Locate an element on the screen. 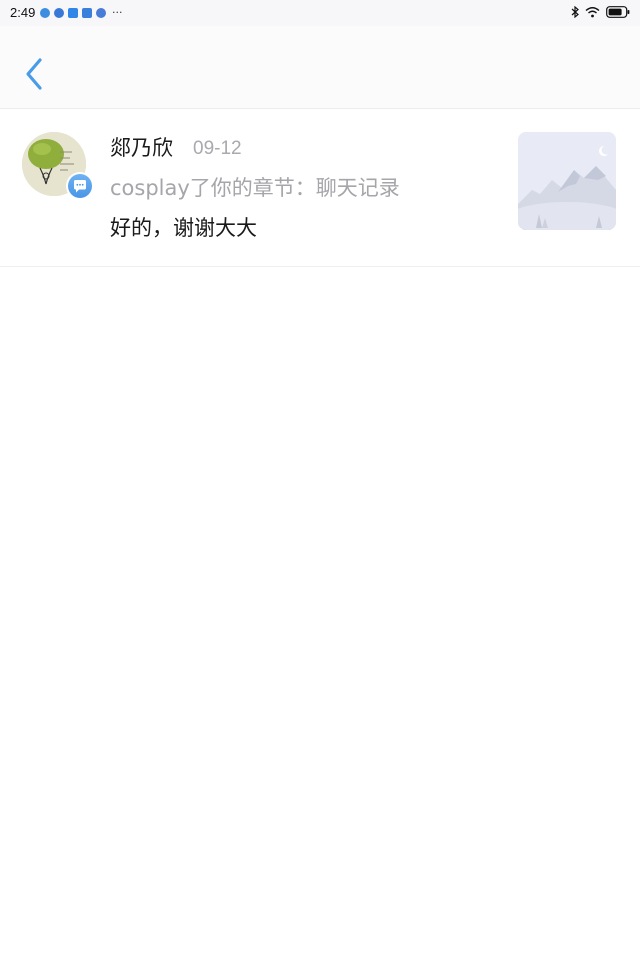  notification-icons: ··· is located at coordinates (81, 12).